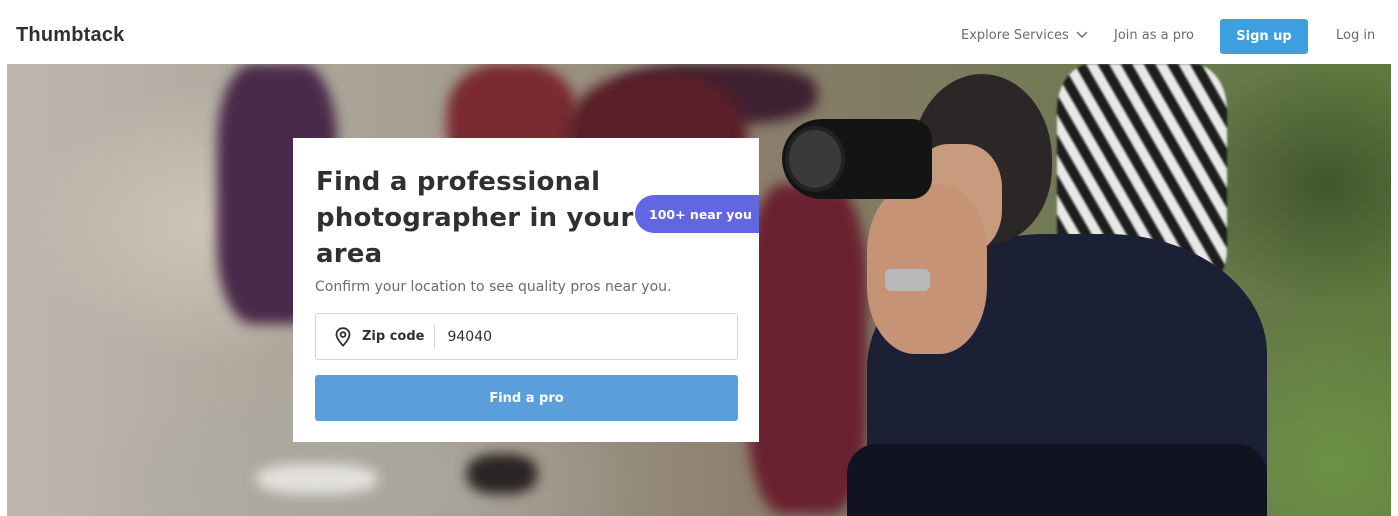 The width and height of the screenshot is (1398, 516). I want to click on sign-up-button: Sign up, so click(1264, 36).